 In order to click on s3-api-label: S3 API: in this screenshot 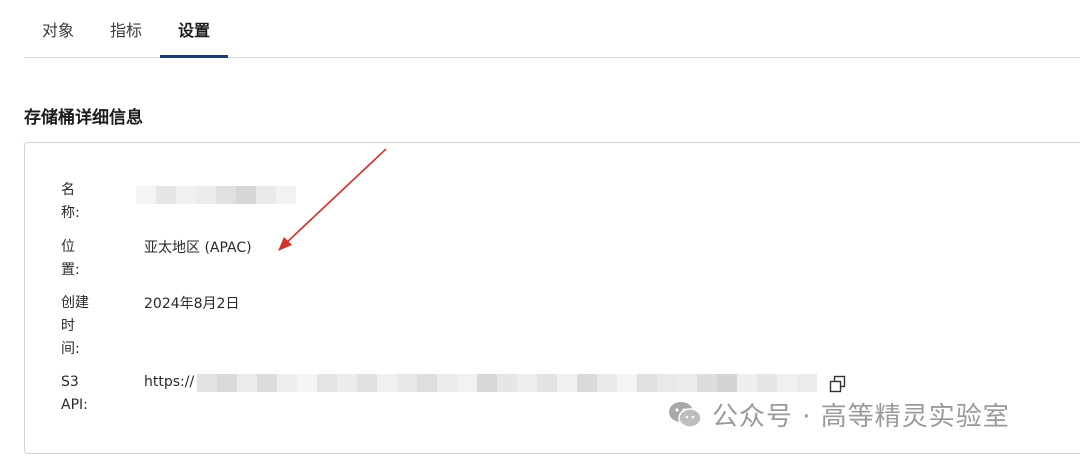, I will do `click(74, 393)`.